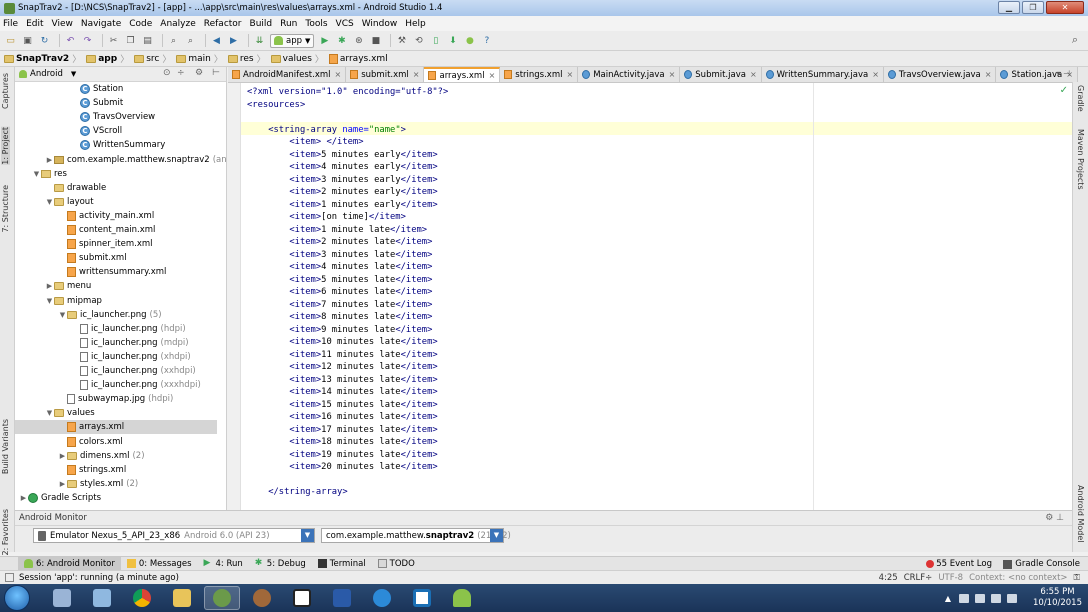  I want to click on editor-tab: WrittenSummary.java ×, so click(822, 74).